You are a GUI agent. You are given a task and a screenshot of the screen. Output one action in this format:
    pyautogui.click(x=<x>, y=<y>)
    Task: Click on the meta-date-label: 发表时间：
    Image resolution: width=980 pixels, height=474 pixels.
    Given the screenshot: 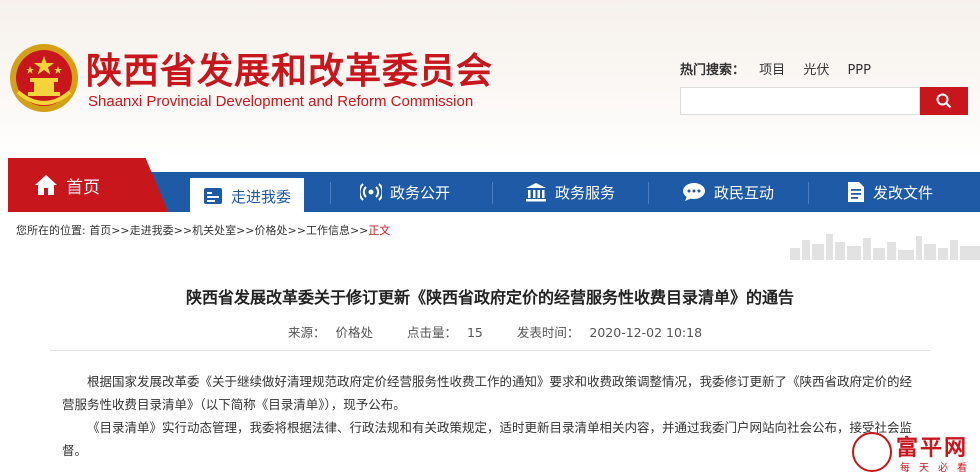 What is the action you would take?
    pyautogui.click(x=548, y=332)
    